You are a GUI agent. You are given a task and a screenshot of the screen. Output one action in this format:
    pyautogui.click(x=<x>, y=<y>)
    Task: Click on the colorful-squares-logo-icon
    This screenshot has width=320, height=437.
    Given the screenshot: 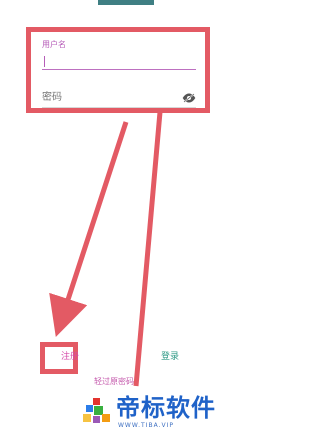 What is the action you would take?
    pyautogui.click(x=96, y=410)
    